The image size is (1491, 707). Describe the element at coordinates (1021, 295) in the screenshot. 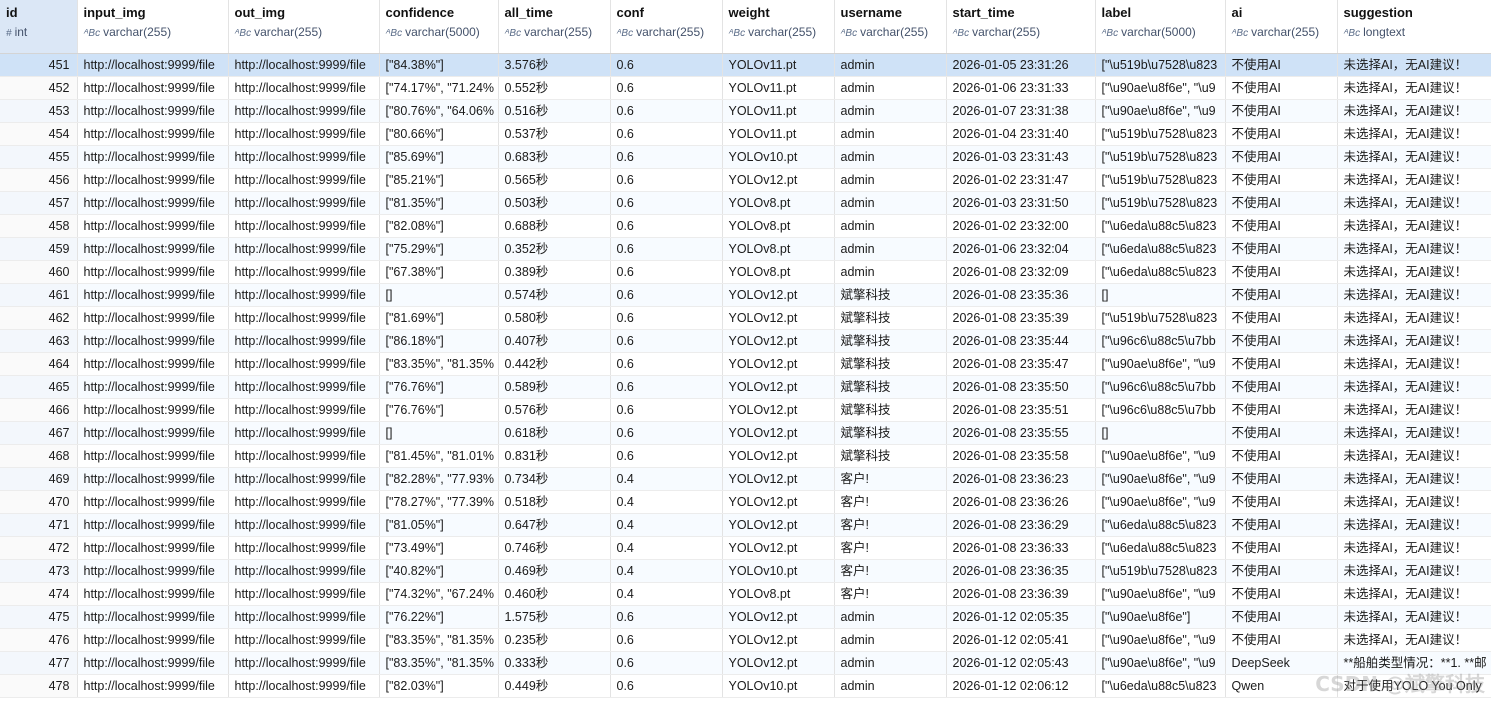

I see `cell-start-time: 2026-01-08 23:35:36` at that location.